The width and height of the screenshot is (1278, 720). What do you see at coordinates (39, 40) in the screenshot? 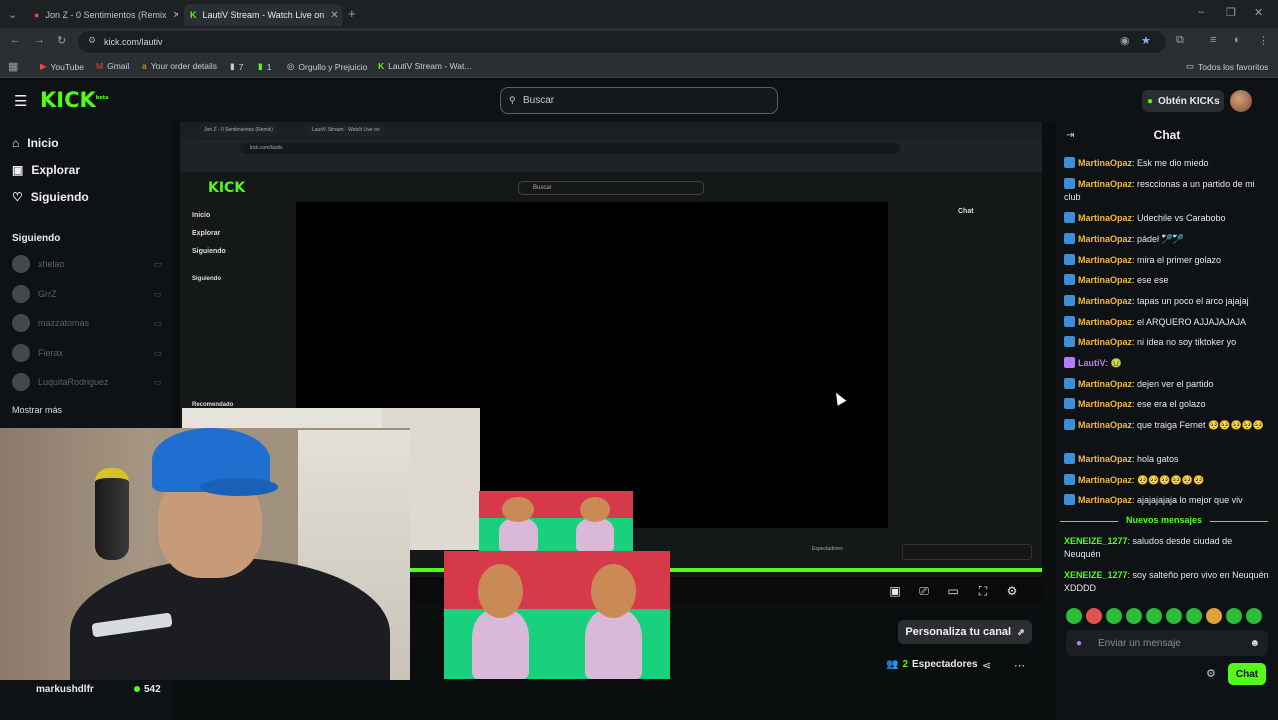
I see `forward-icon: →` at bounding box center [39, 40].